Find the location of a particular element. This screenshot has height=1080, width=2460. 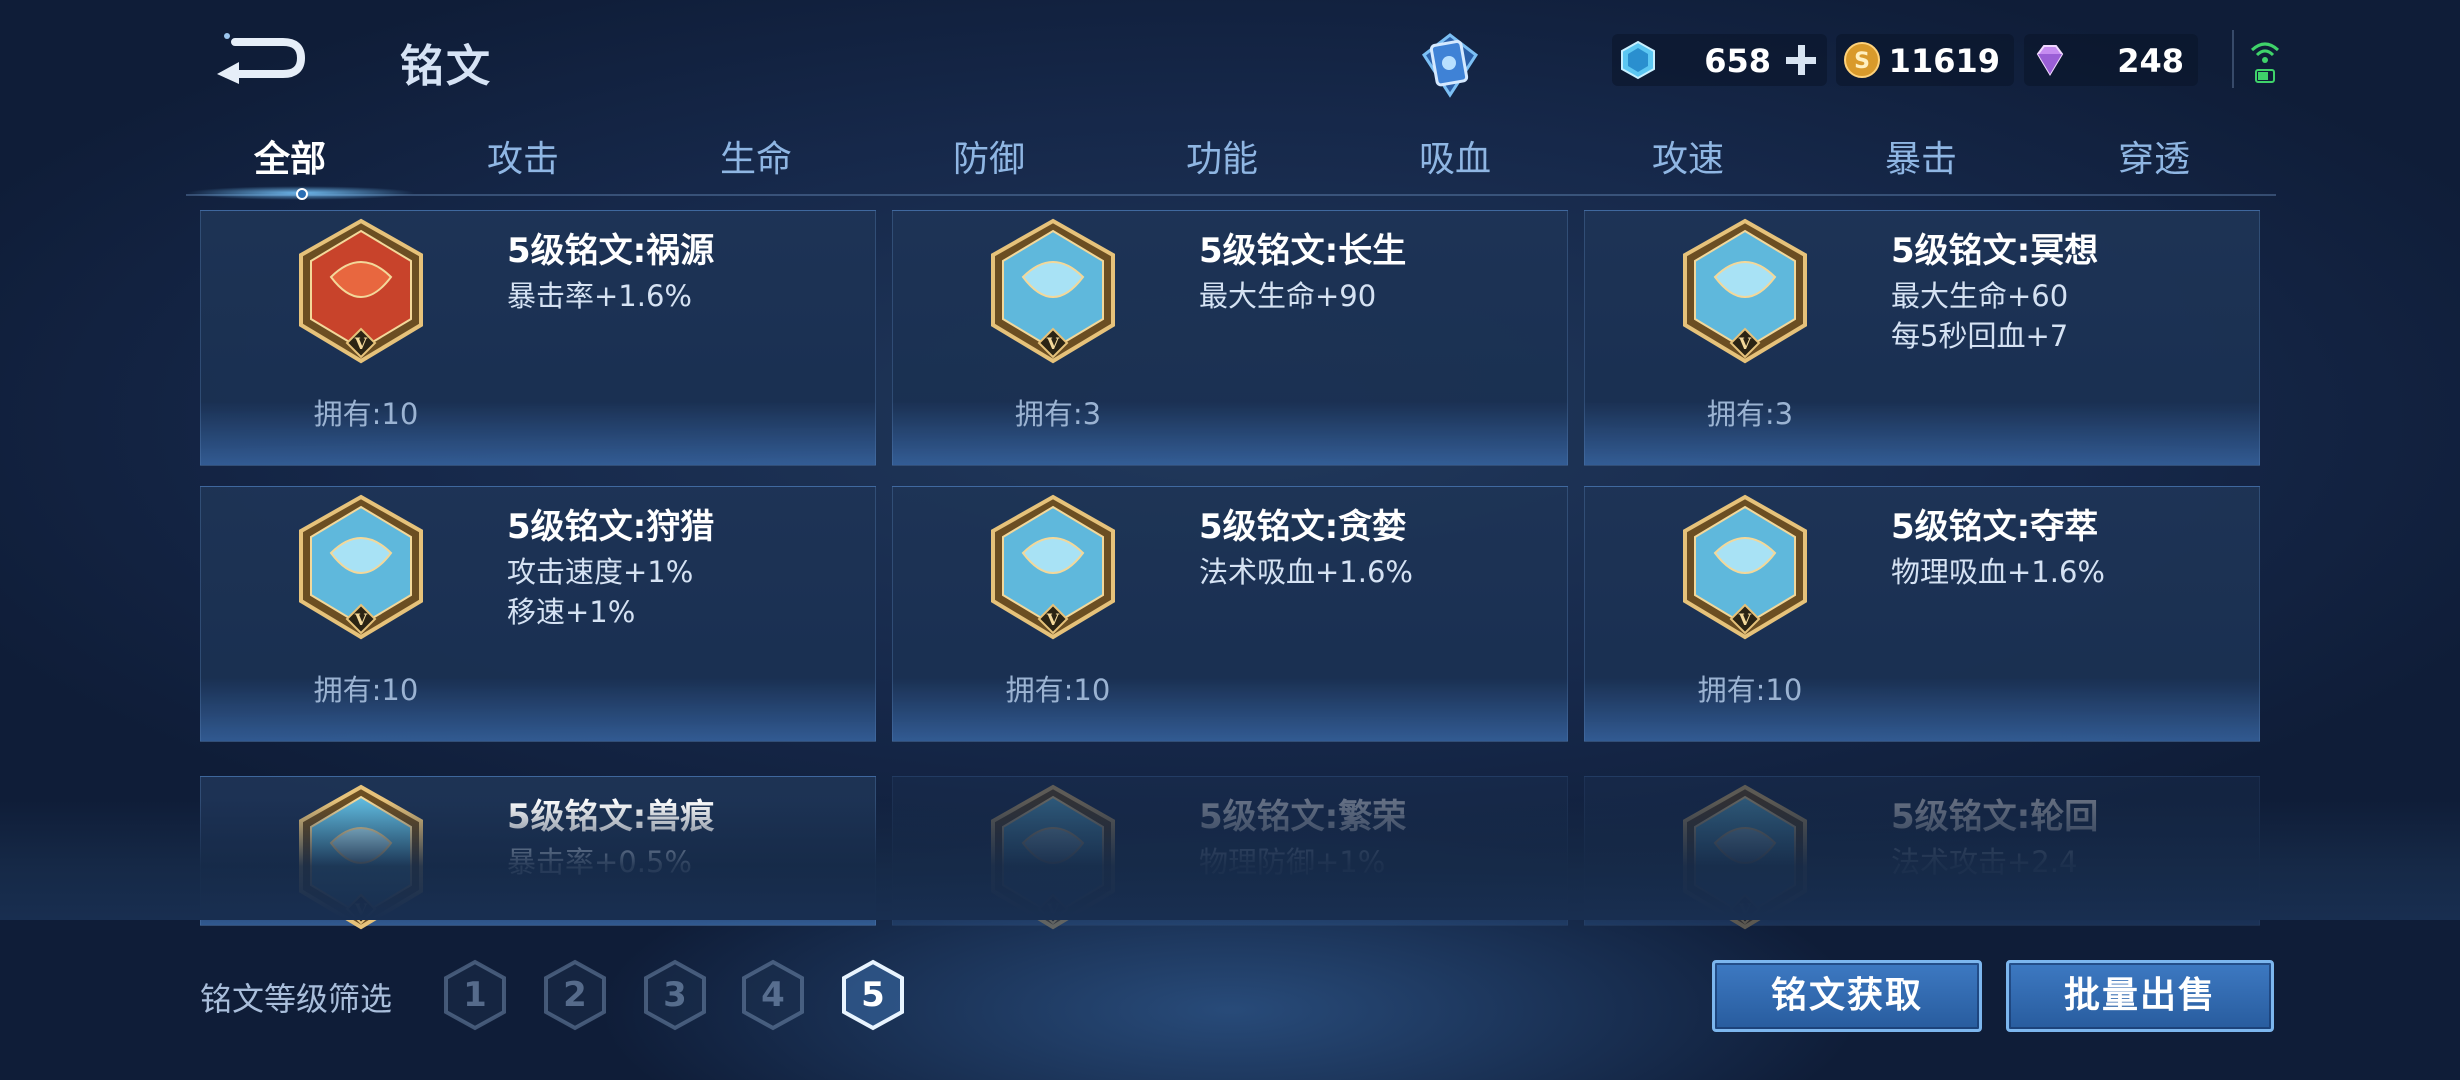

level-filter-label: 5 is located at coordinates (873, 995).